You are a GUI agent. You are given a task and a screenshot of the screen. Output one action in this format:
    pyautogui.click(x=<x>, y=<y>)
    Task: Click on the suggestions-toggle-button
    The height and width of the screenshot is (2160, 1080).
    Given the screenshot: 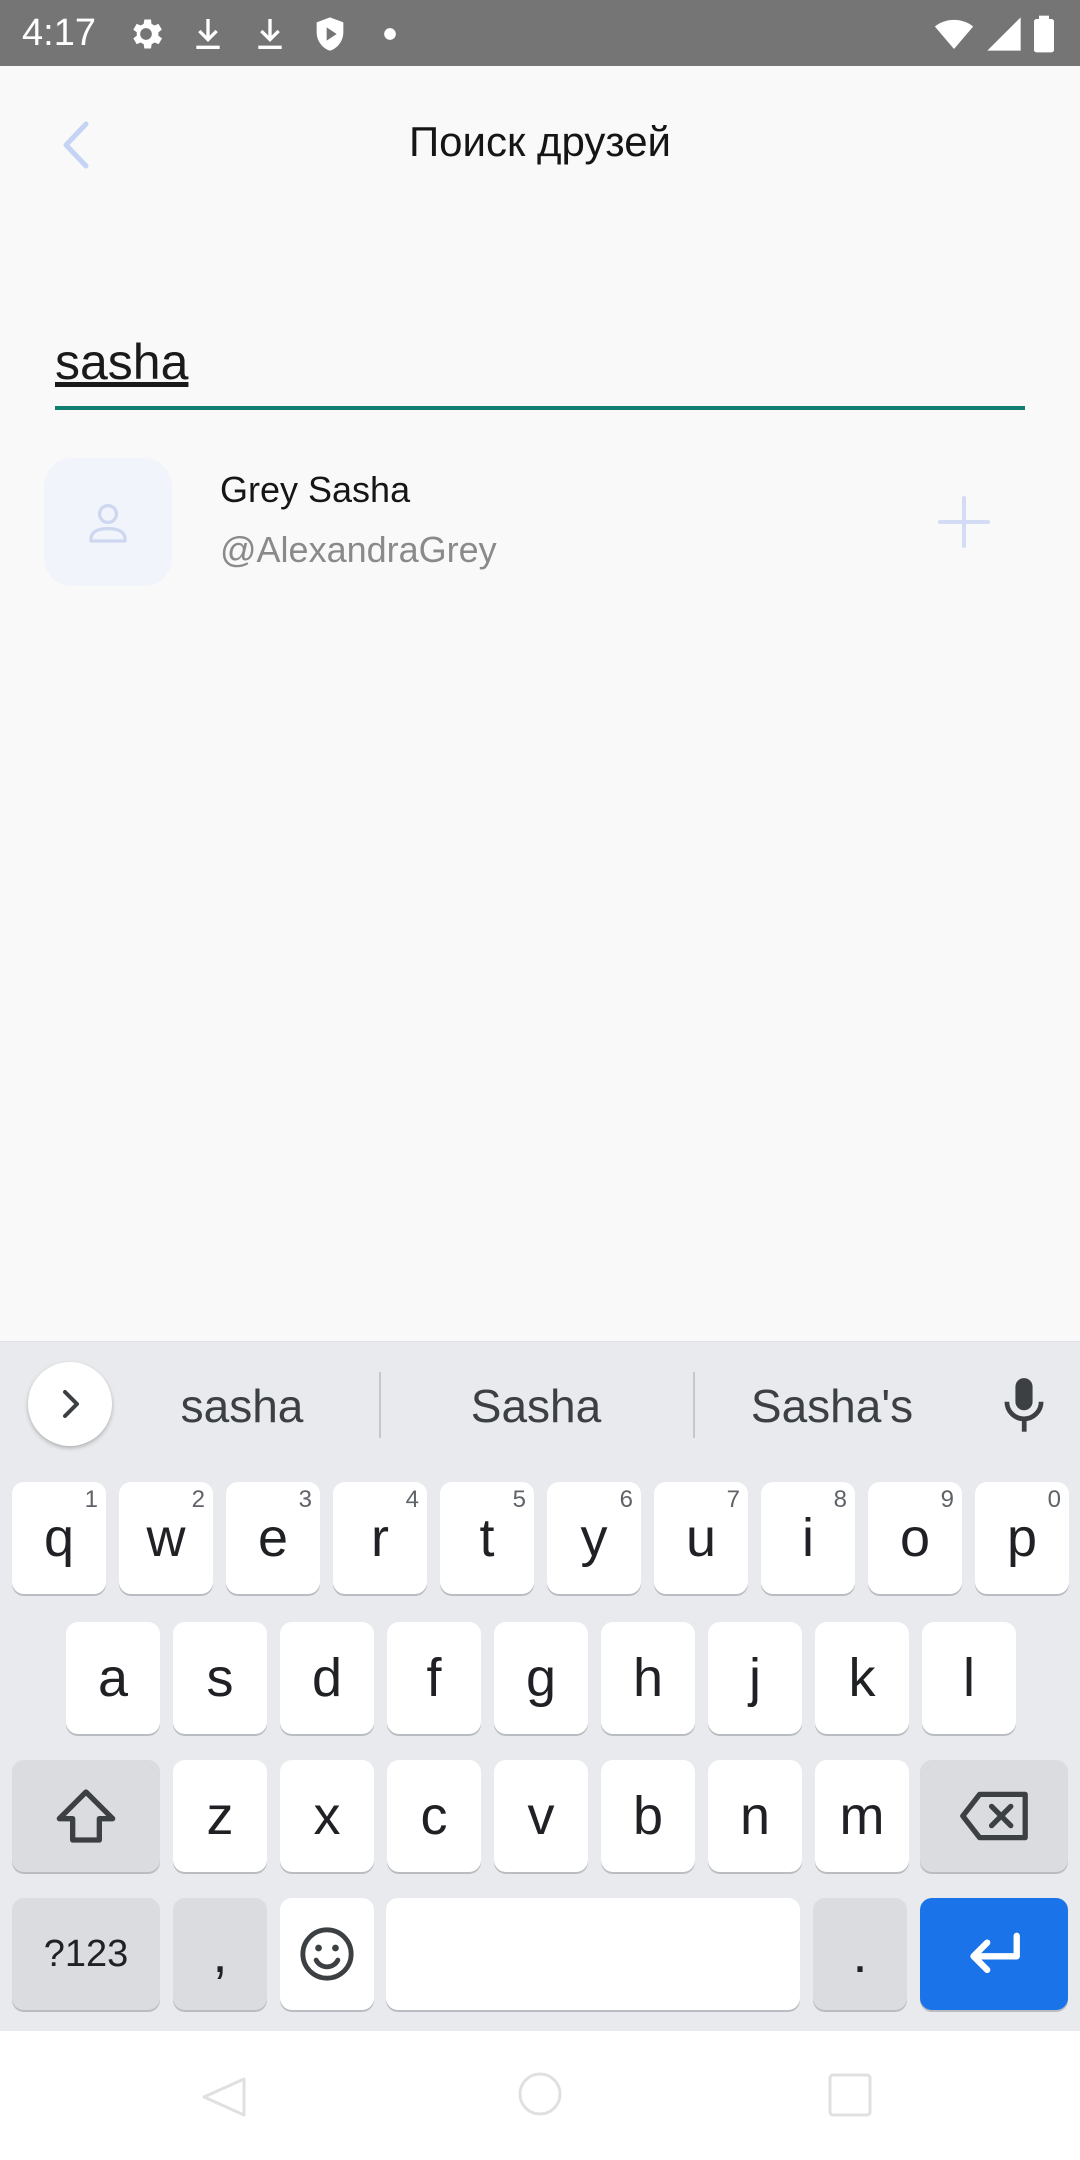 What is the action you would take?
    pyautogui.click(x=70, y=1404)
    